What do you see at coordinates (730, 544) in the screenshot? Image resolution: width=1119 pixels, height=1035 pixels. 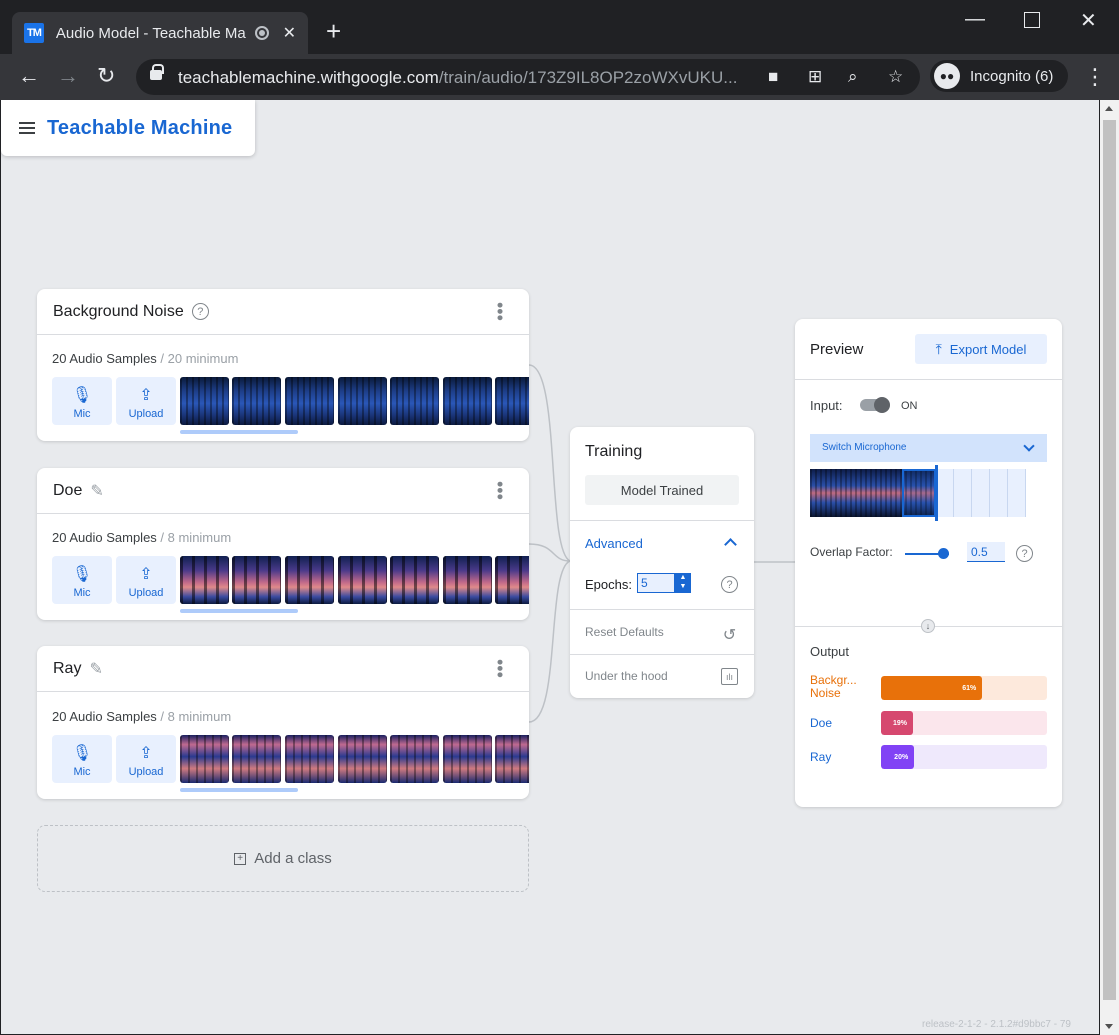 I see `chevron-up-icon` at bounding box center [730, 544].